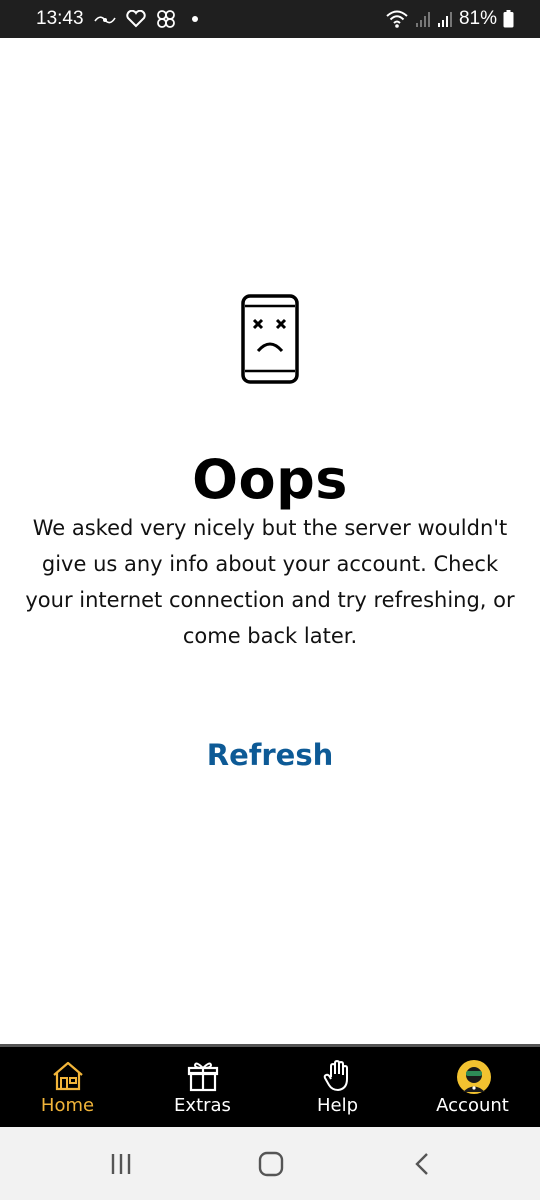  I want to click on nav-label-extras: Extras, so click(202, 1105).